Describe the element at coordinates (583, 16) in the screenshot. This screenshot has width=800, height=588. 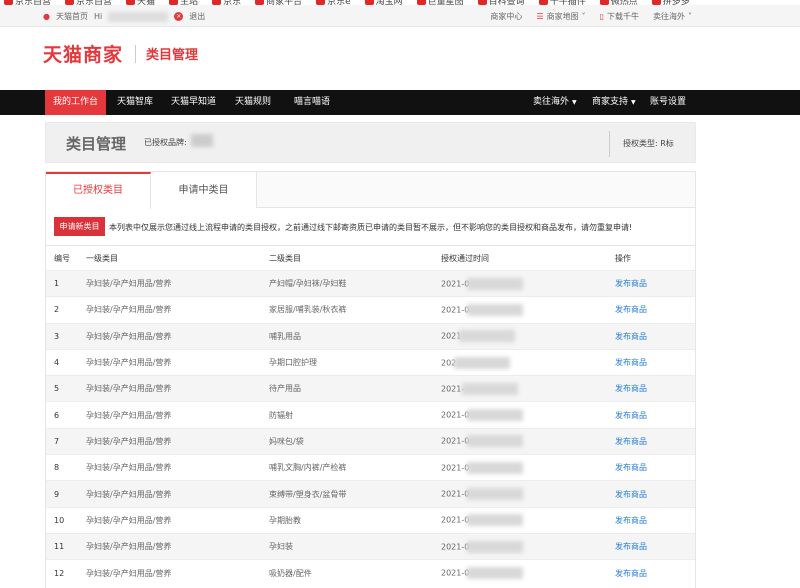
I see `chevron-down-icon: ˅` at that location.